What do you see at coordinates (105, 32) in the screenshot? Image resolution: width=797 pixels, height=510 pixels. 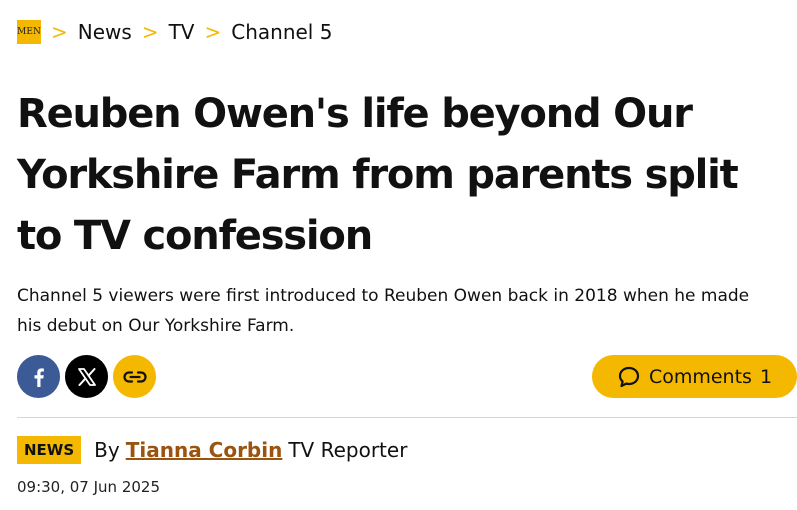 I see `breadcrumb-item-news: News` at bounding box center [105, 32].